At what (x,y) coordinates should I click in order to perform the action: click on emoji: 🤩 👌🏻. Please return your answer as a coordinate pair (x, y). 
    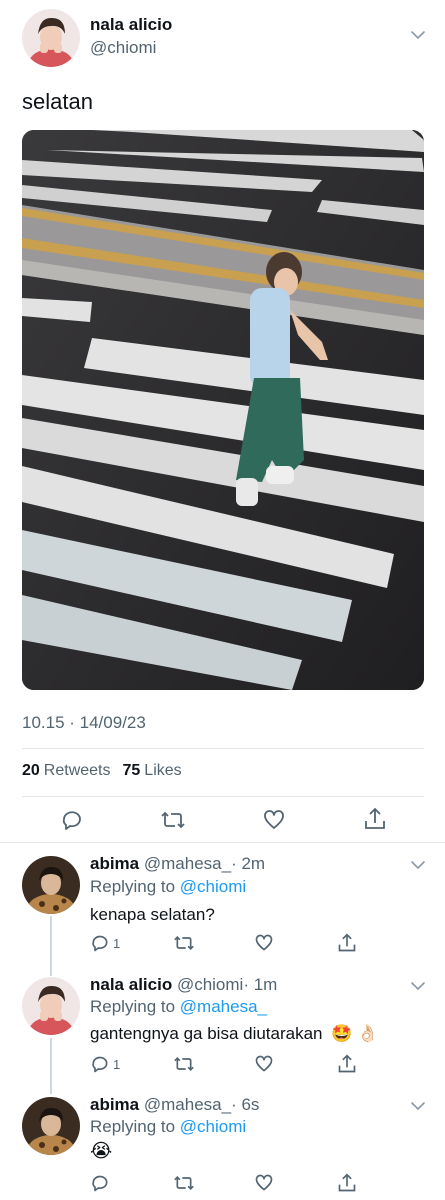
    Looking at the image, I should click on (355, 1033).